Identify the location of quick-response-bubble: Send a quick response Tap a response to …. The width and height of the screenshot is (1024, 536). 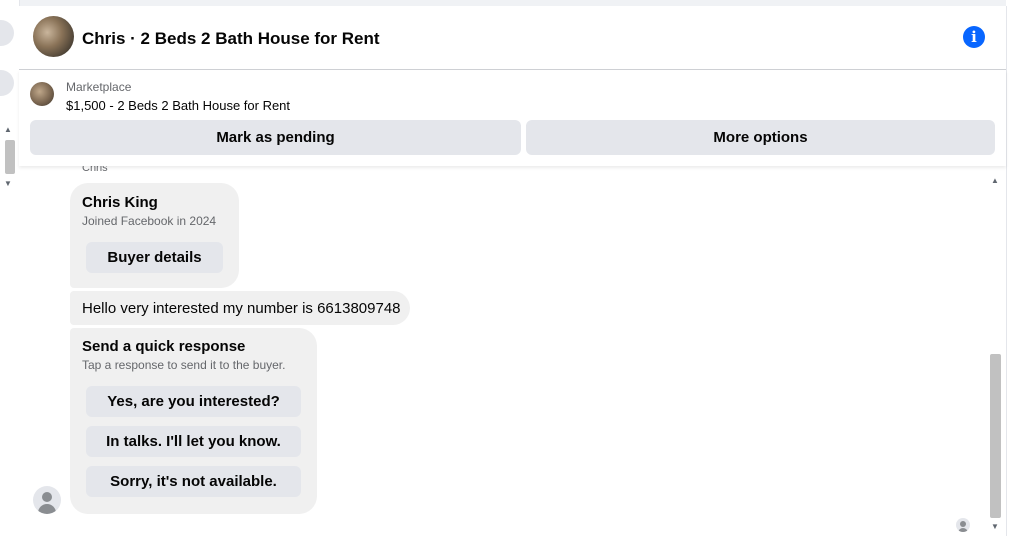
(193, 421).